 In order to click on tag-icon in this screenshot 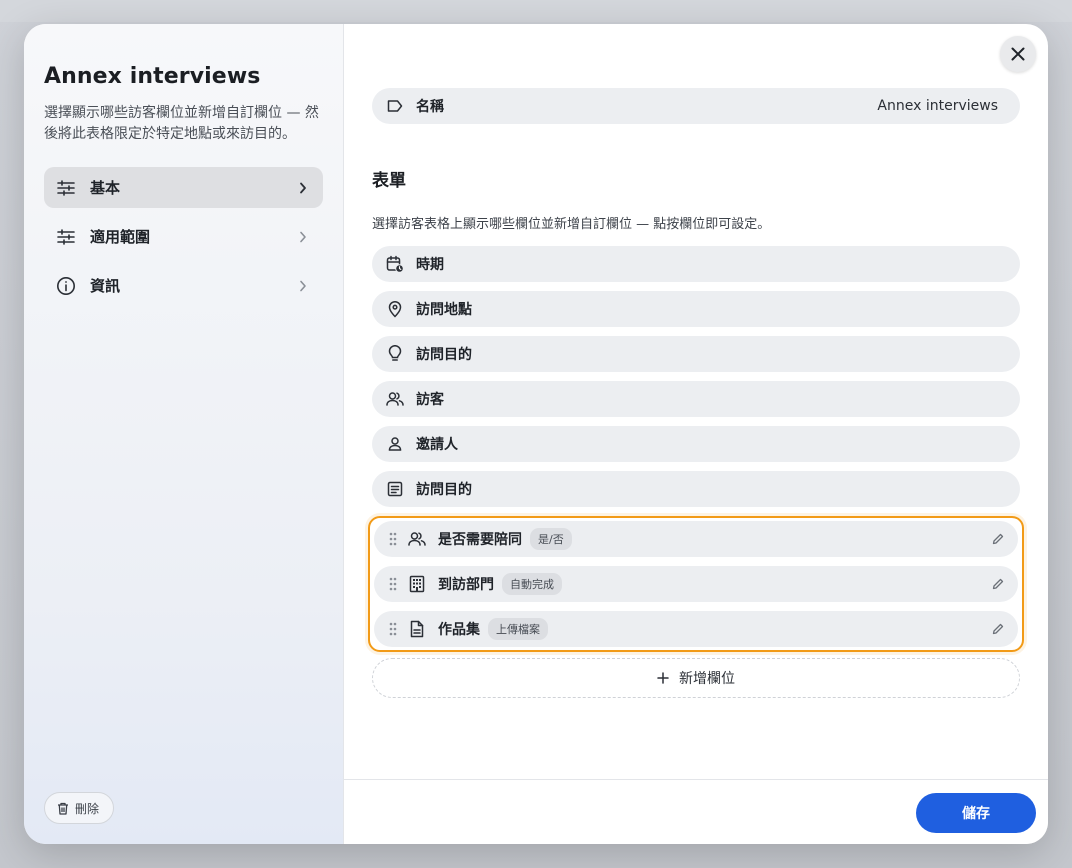, I will do `click(395, 106)`.